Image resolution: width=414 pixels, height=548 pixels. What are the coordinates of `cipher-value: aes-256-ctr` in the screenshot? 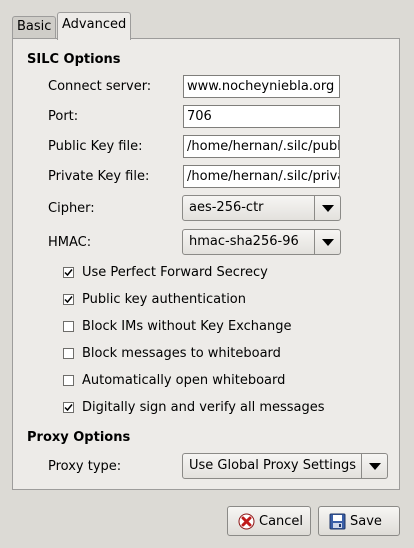 It's located at (226, 207).